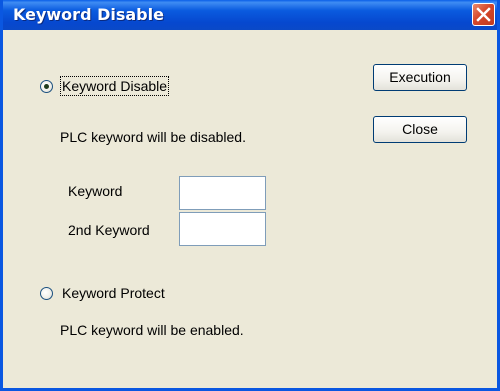 The width and height of the screenshot is (500, 391). Describe the element at coordinates (250, 15) in the screenshot. I see `title-bar: Keyword Disable` at that location.